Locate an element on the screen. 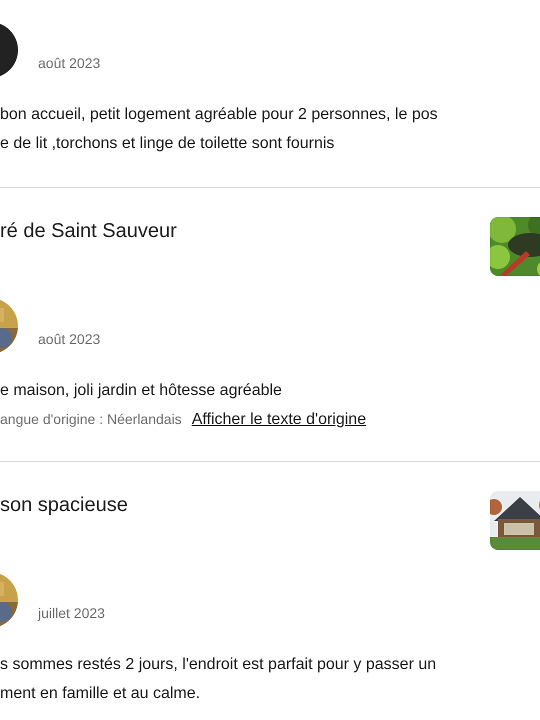  review-date: juillet 2023 is located at coordinates (71, 613).